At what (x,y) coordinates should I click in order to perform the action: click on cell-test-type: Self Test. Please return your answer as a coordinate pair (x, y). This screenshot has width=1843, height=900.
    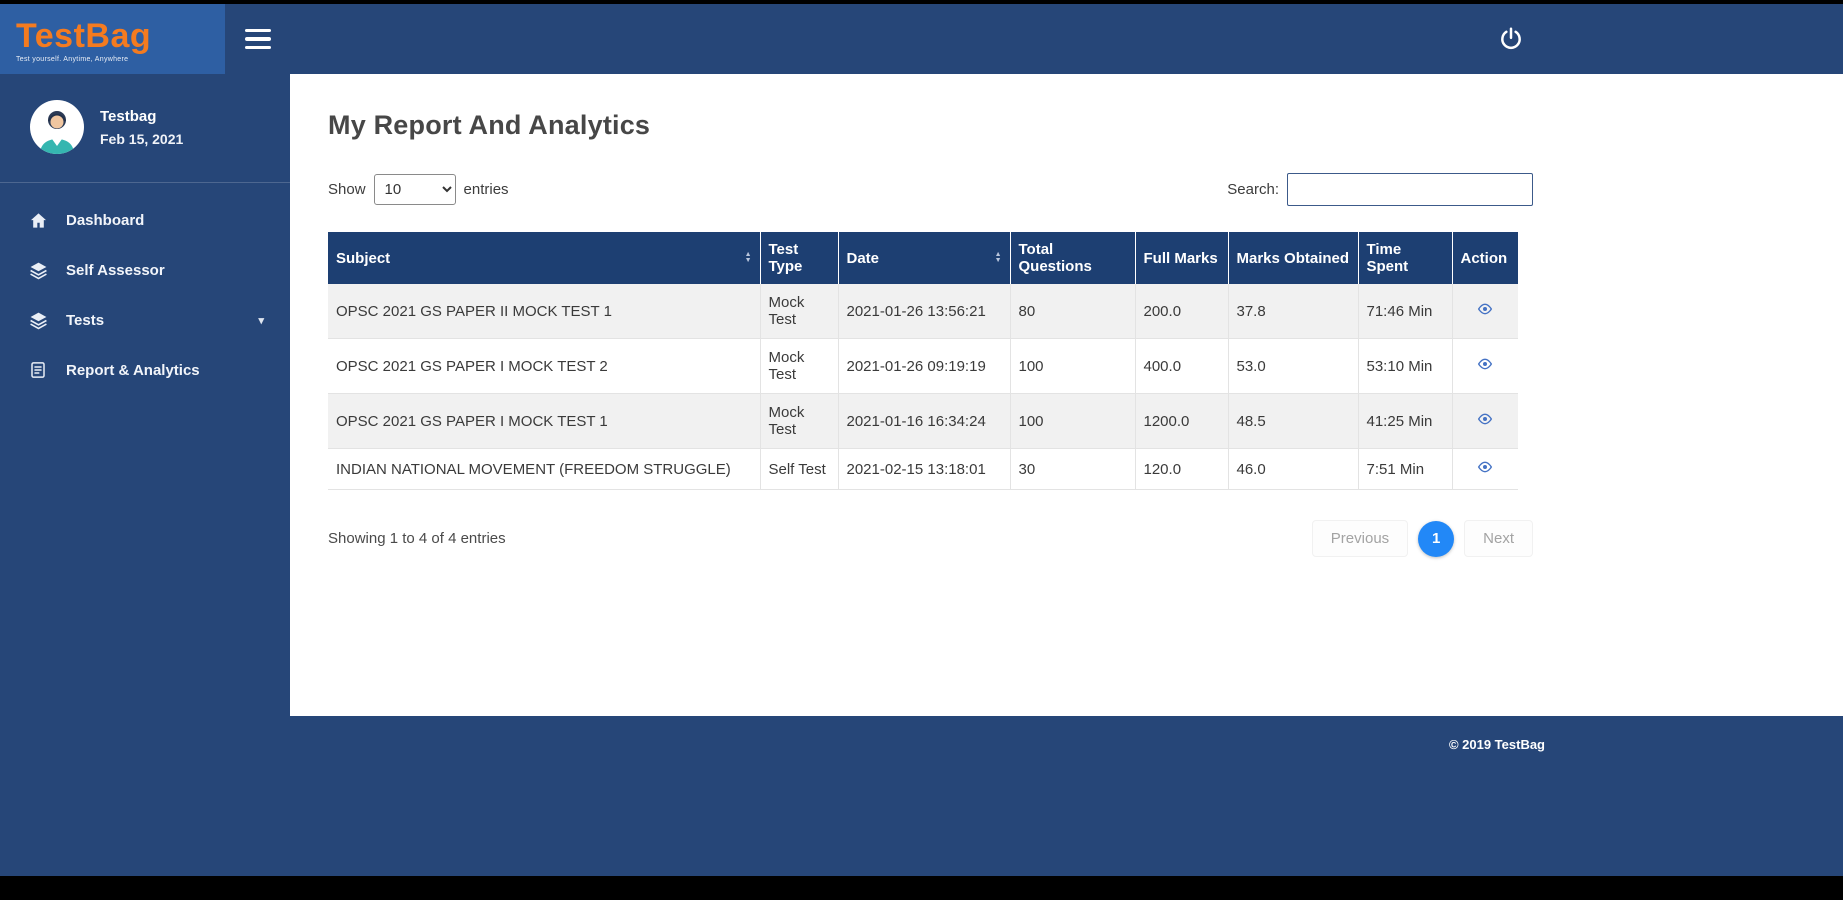
    Looking at the image, I should click on (799, 469).